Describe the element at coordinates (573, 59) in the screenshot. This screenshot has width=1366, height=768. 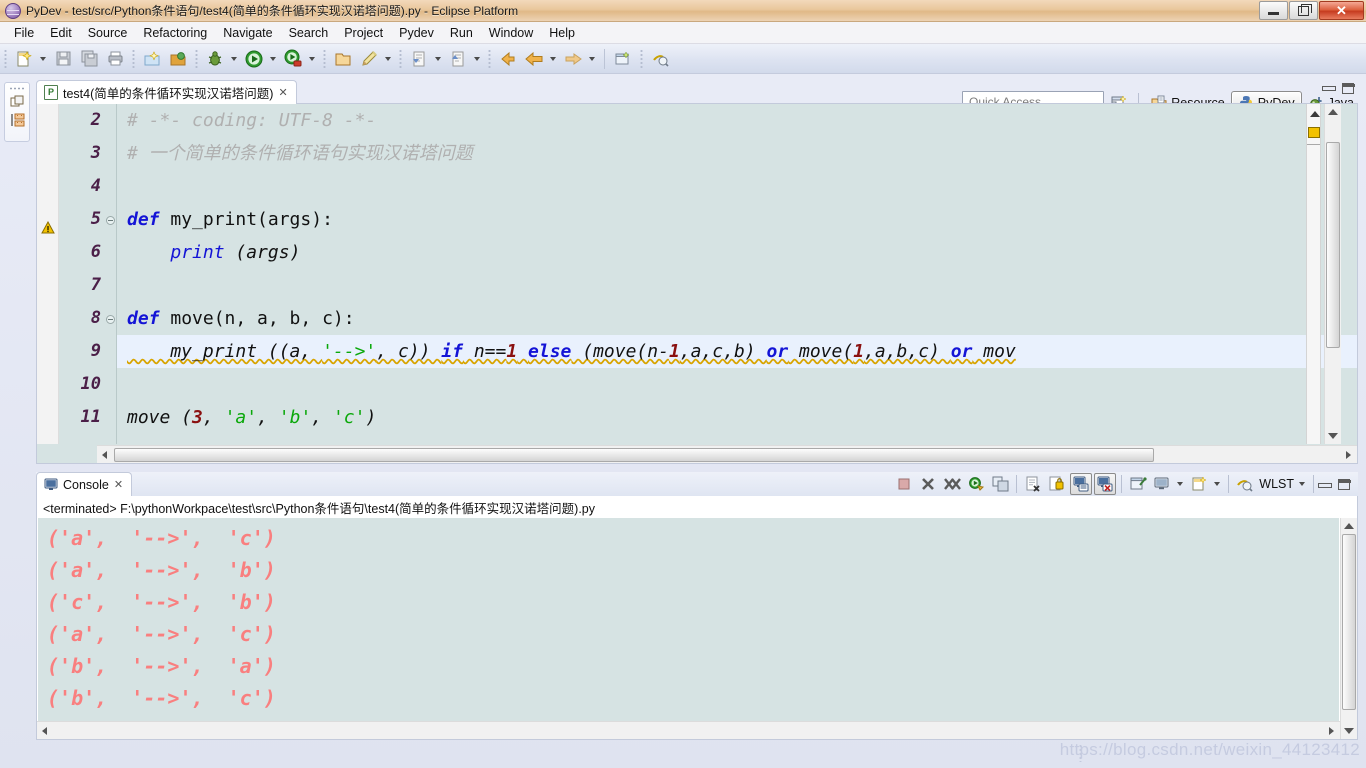
I see `forward-arrow-icon` at that location.